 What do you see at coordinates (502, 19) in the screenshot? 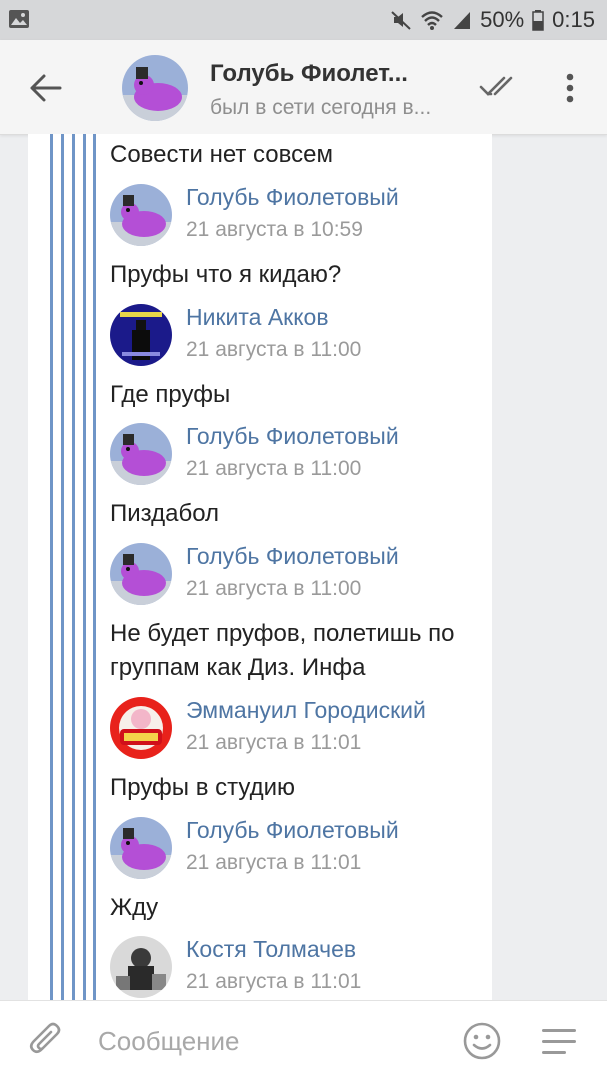
I see `battery-label: 50%` at bounding box center [502, 19].